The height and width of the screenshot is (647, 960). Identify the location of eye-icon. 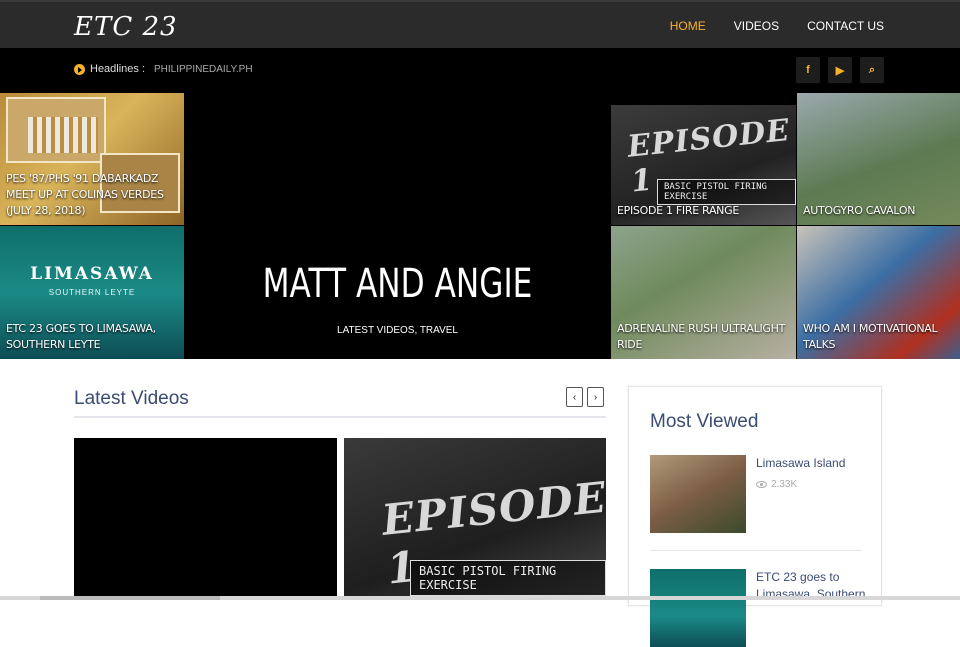
(761, 484).